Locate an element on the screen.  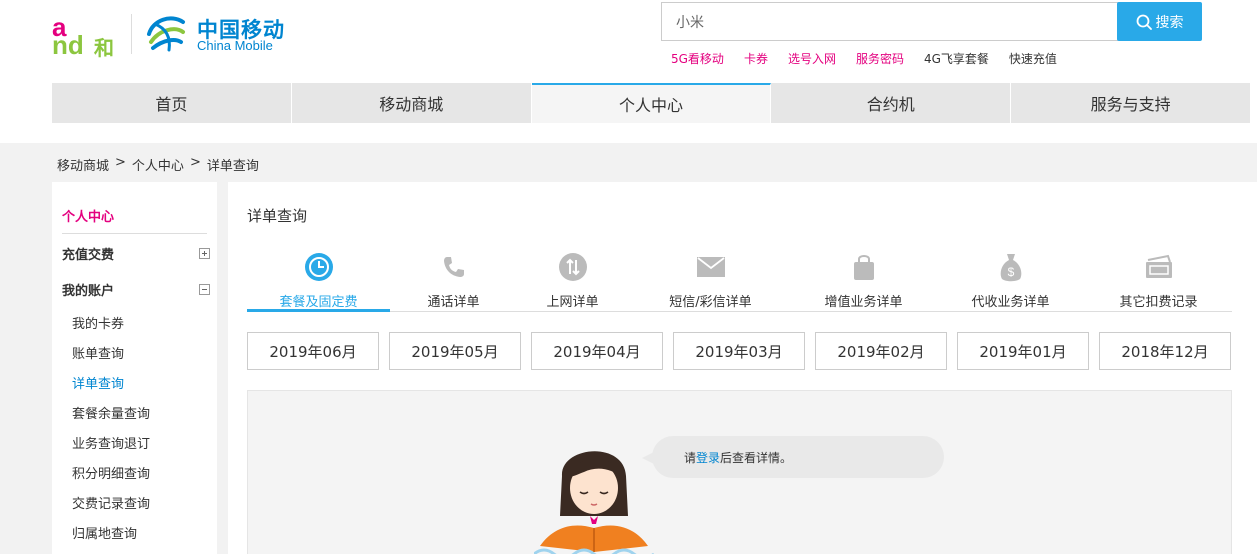
sidebar-item-points-detail: 积分明细查询 is located at coordinates (111, 472).